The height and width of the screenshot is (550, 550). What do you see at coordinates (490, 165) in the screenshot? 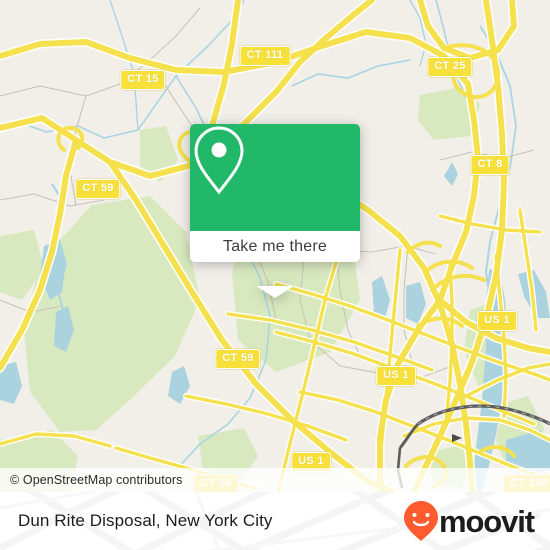
I see `road-shield: CT 8` at bounding box center [490, 165].